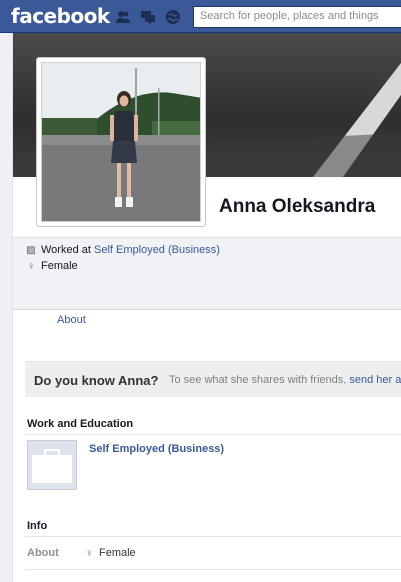 The height and width of the screenshot is (582, 401). Describe the element at coordinates (96, 380) in the screenshot. I see `banner-question: Do you know Anna?` at that location.